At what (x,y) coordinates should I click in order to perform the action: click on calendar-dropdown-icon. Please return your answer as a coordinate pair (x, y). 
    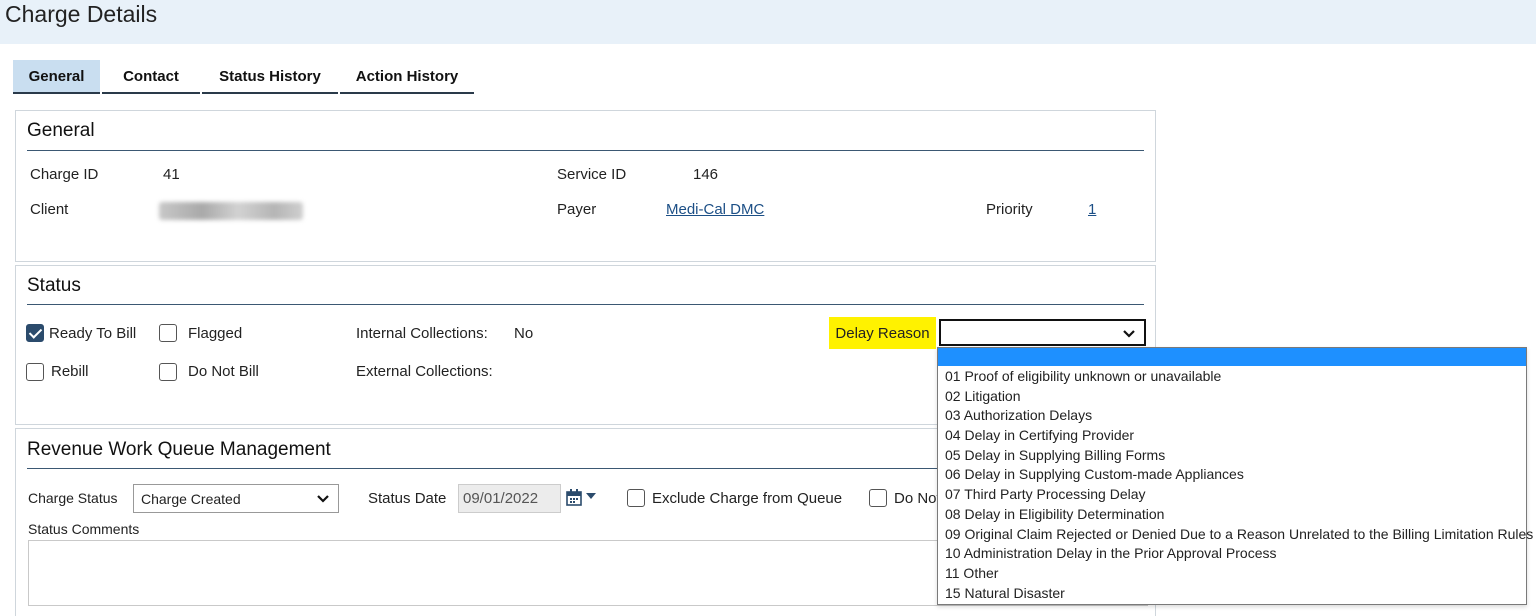
    Looking at the image, I should click on (591, 496).